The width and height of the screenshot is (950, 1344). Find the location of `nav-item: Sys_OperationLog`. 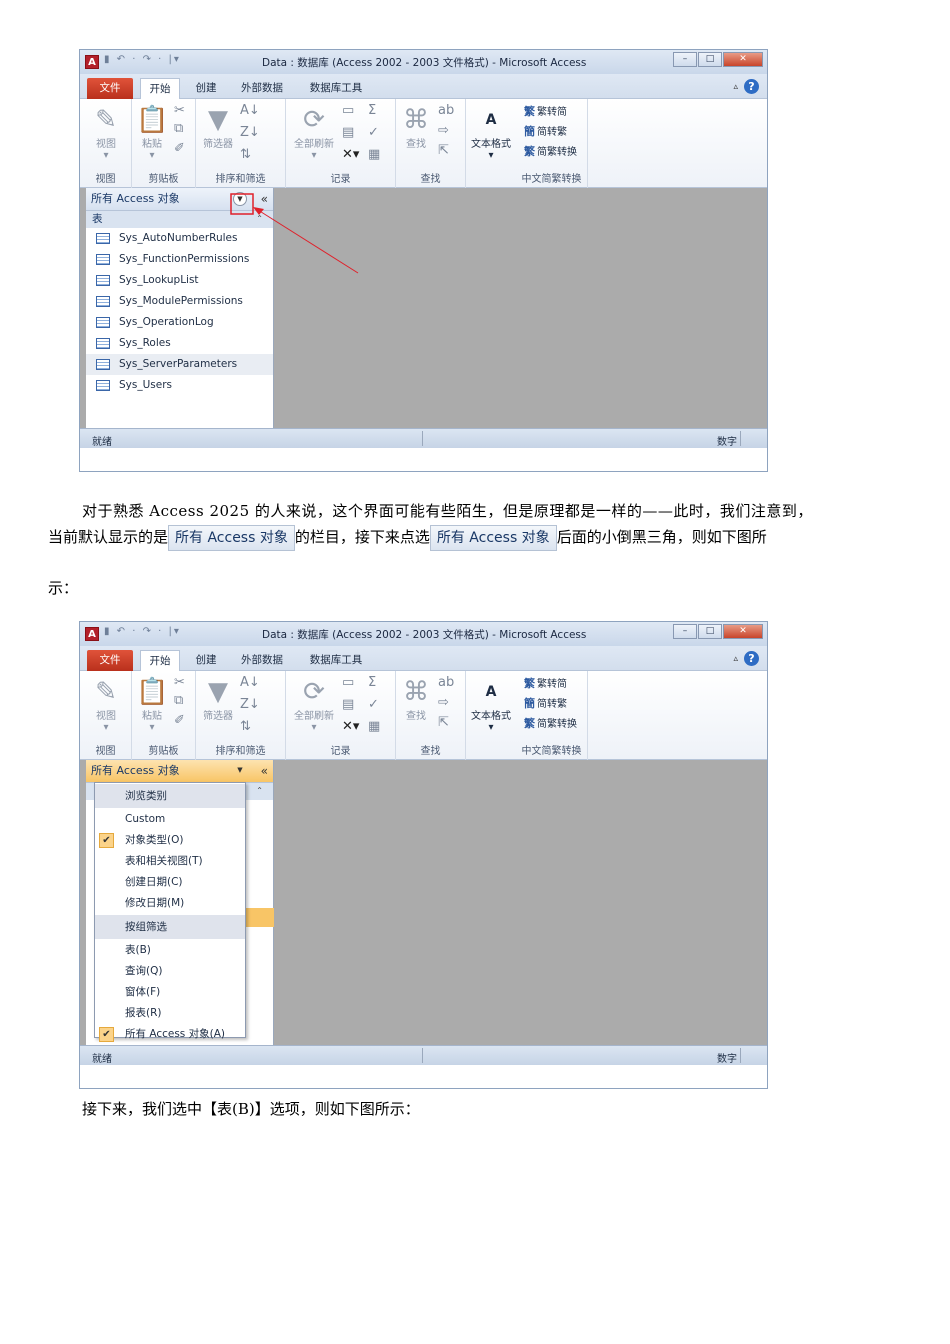

nav-item: Sys_OperationLog is located at coordinates (179, 322).